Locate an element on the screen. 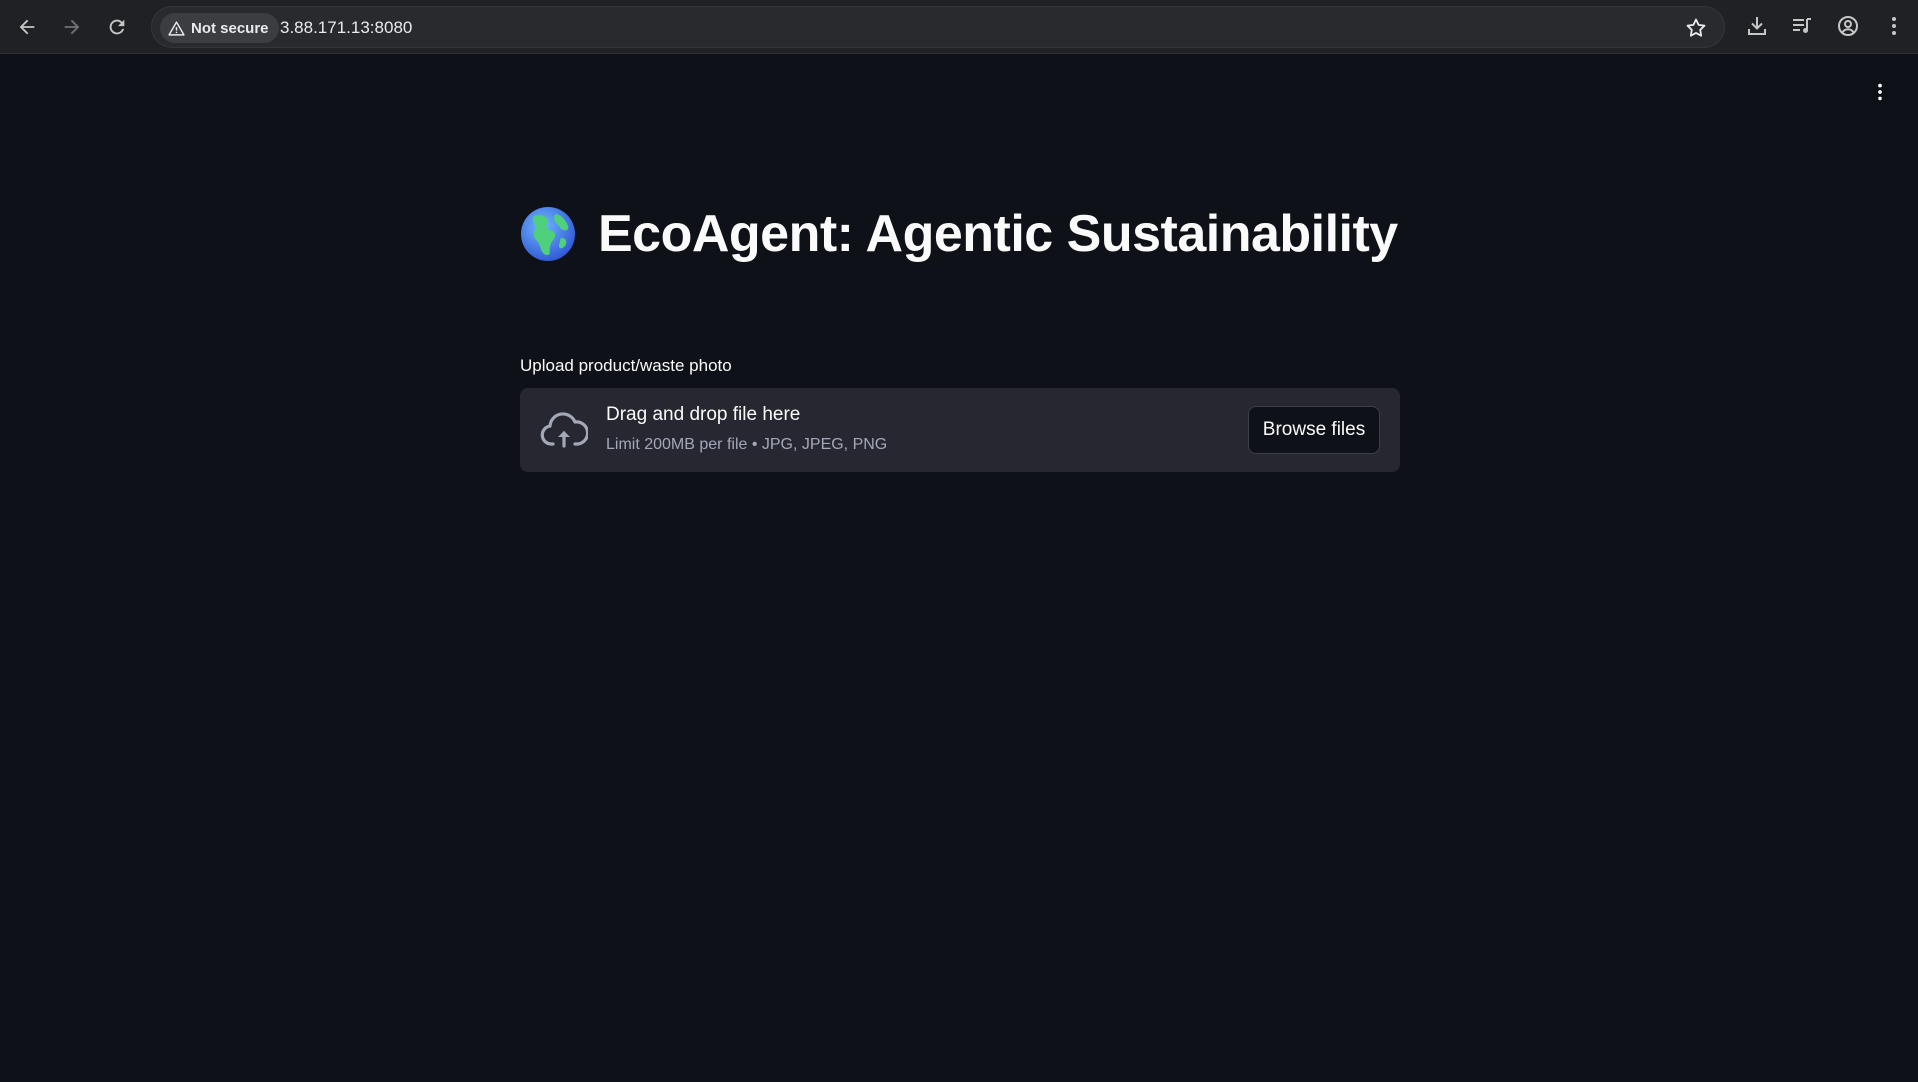 The image size is (1918, 1082). arrow-right-icon is located at coordinates (72, 27).